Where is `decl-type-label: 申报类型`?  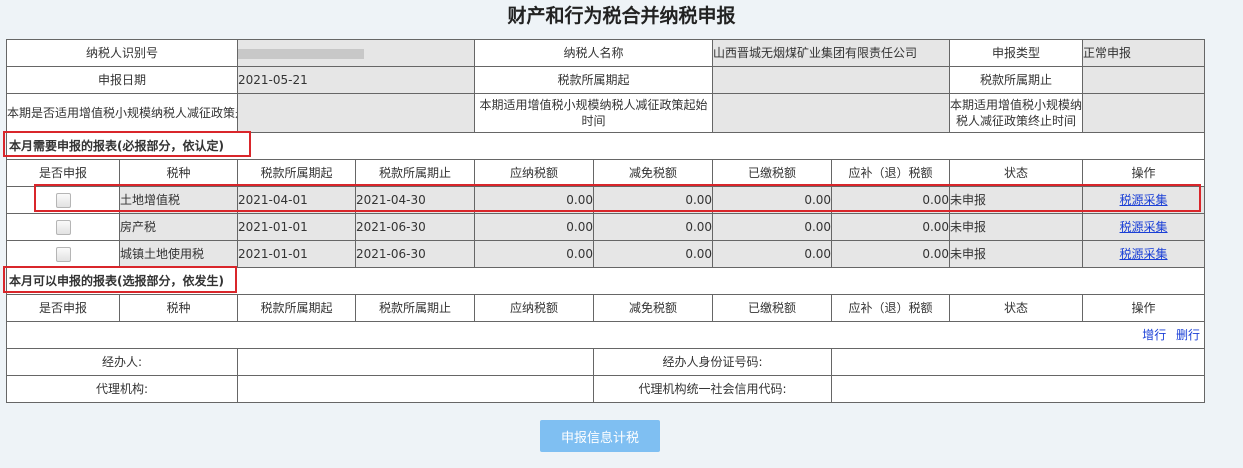 decl-type-label: 申报类型 is located at coordinates (1016, 53).